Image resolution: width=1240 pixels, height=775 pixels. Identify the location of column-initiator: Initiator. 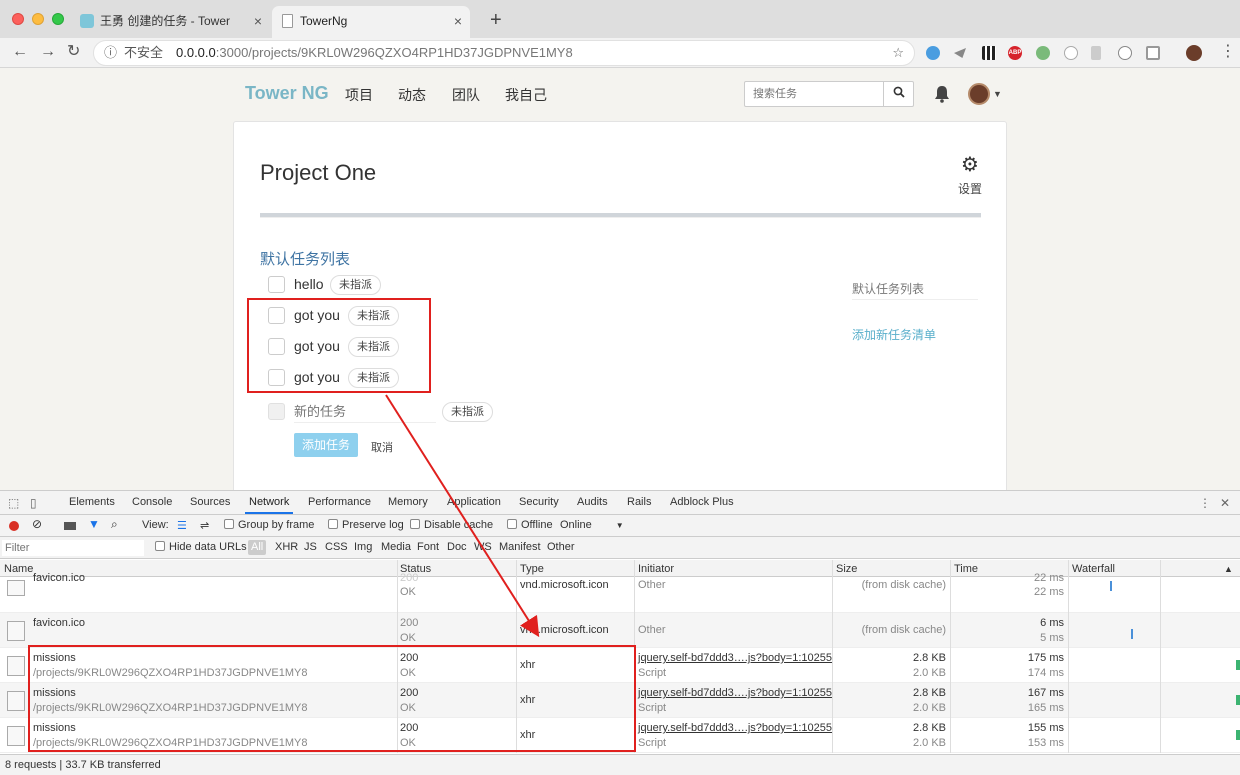
(656, 569).